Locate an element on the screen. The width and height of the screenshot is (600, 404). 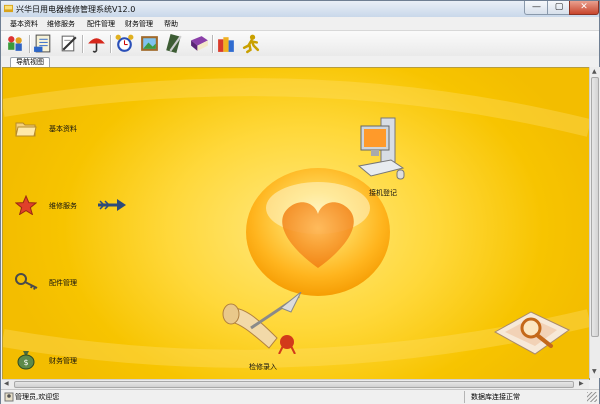
picture-frame-icon is located at coordinates (149, 43).